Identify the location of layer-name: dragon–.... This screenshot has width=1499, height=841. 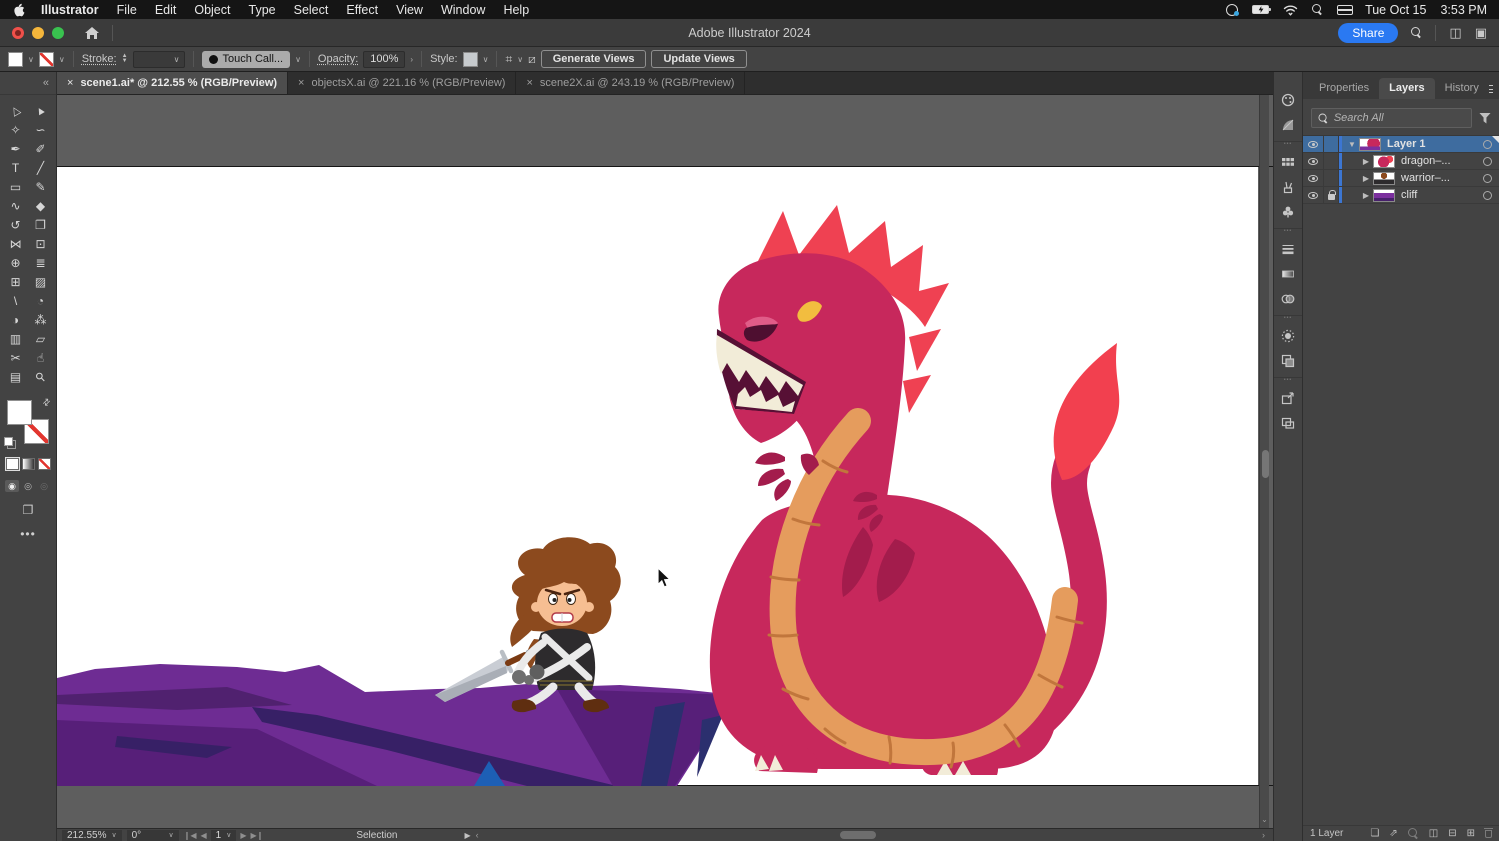
(1442, 161).